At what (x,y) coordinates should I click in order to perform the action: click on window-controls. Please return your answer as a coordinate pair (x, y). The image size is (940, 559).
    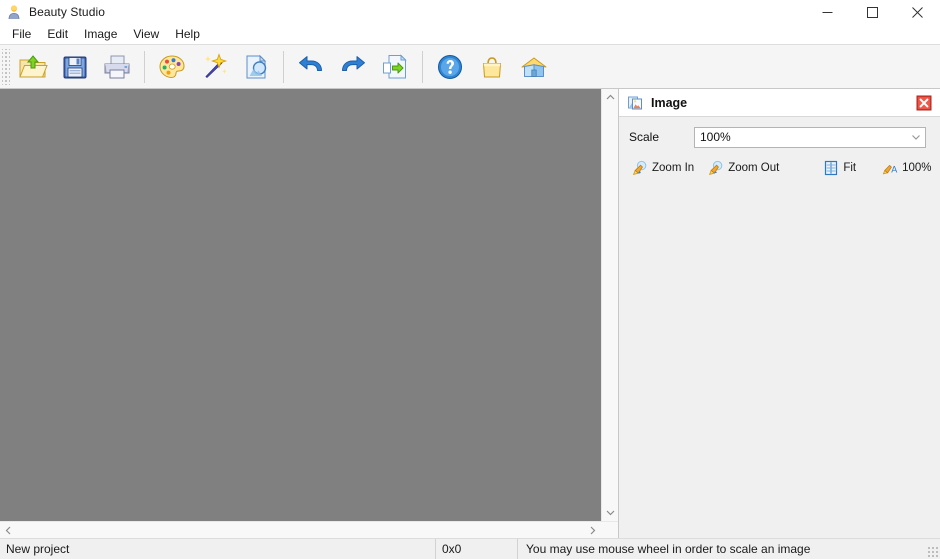
    Looking at the image, I should click on (872, 12).